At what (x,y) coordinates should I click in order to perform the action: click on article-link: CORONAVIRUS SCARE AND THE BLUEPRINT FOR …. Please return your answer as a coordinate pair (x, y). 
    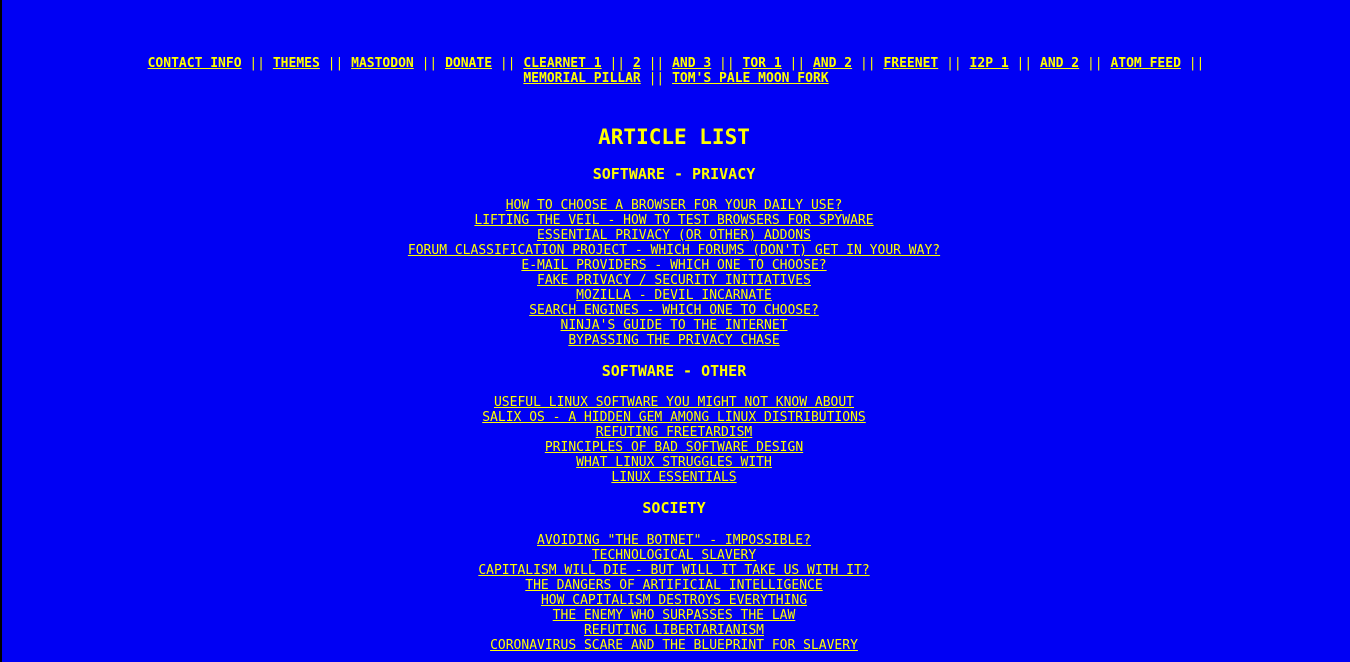
    Looking at the image, I should click on (674, 645).